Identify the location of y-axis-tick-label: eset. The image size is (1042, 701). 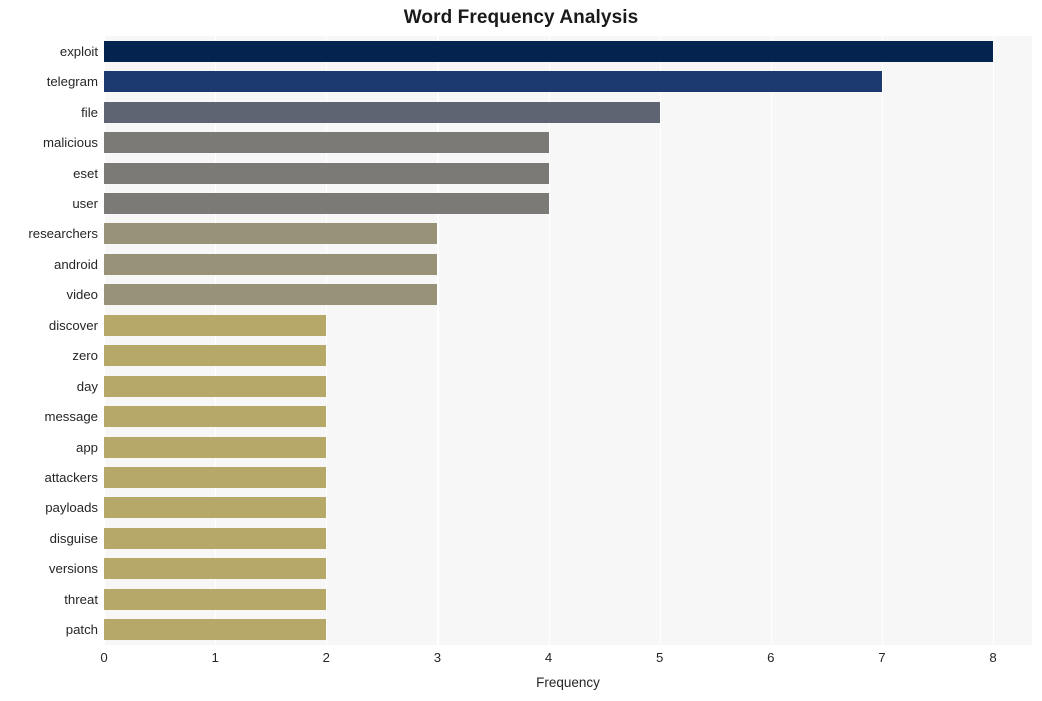
(85, 173).